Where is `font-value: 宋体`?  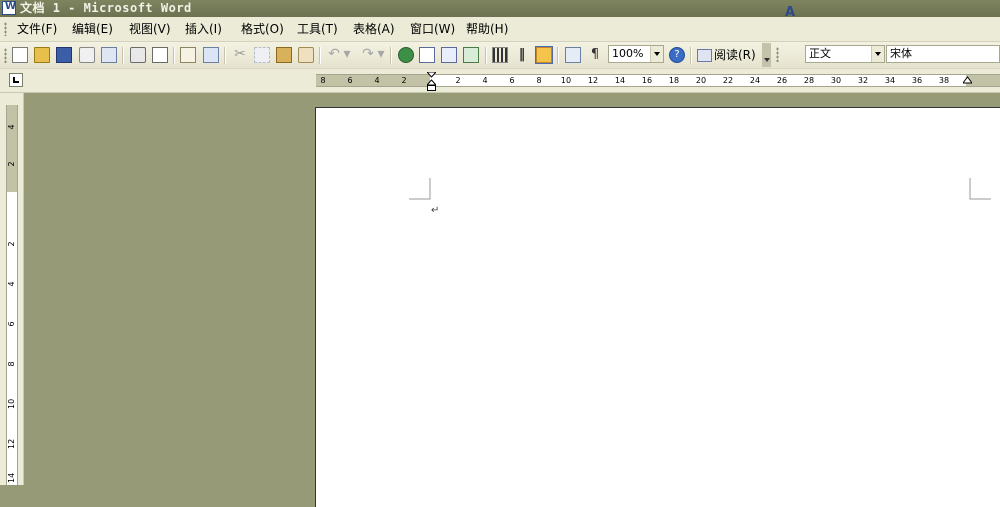 font-value: 宋体 is located at coordinates (901, 53).